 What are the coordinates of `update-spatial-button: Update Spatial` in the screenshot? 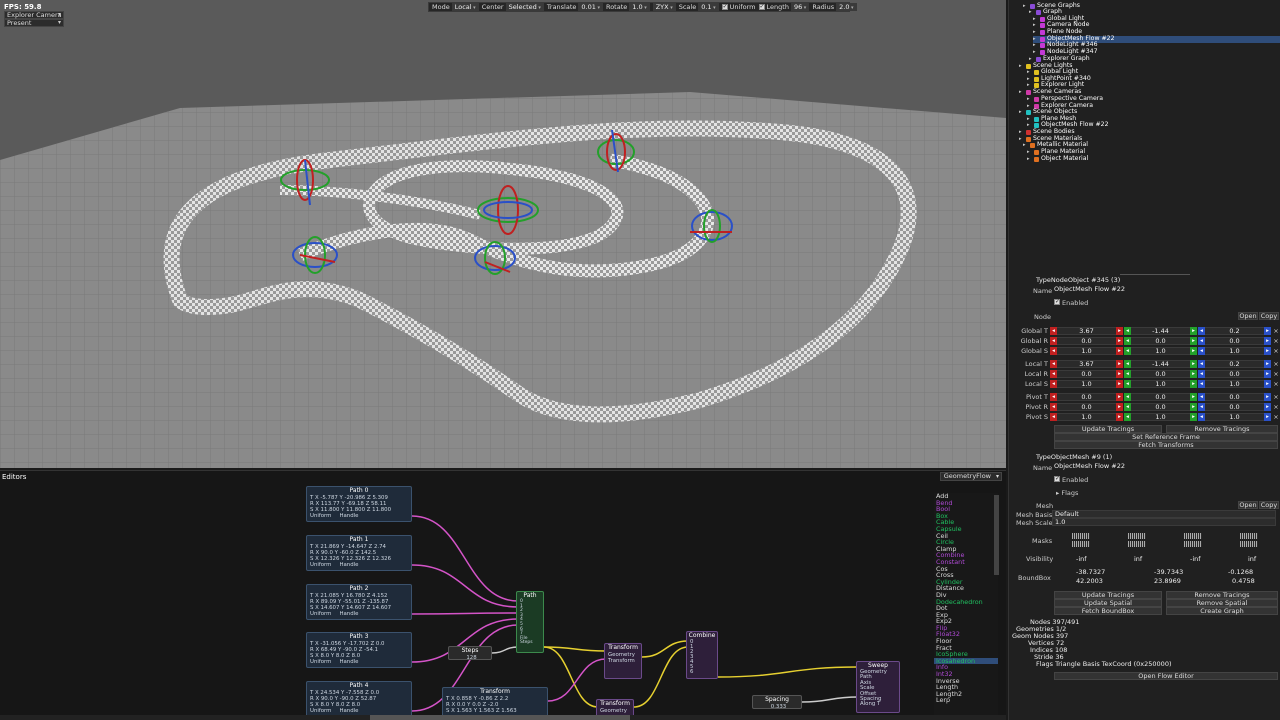 It's located at (1108, 603).